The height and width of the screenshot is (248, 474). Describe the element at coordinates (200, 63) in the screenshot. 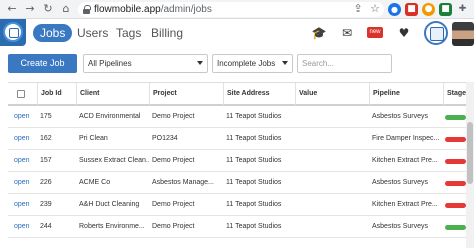

I see `chevron-down-icon` at that location.